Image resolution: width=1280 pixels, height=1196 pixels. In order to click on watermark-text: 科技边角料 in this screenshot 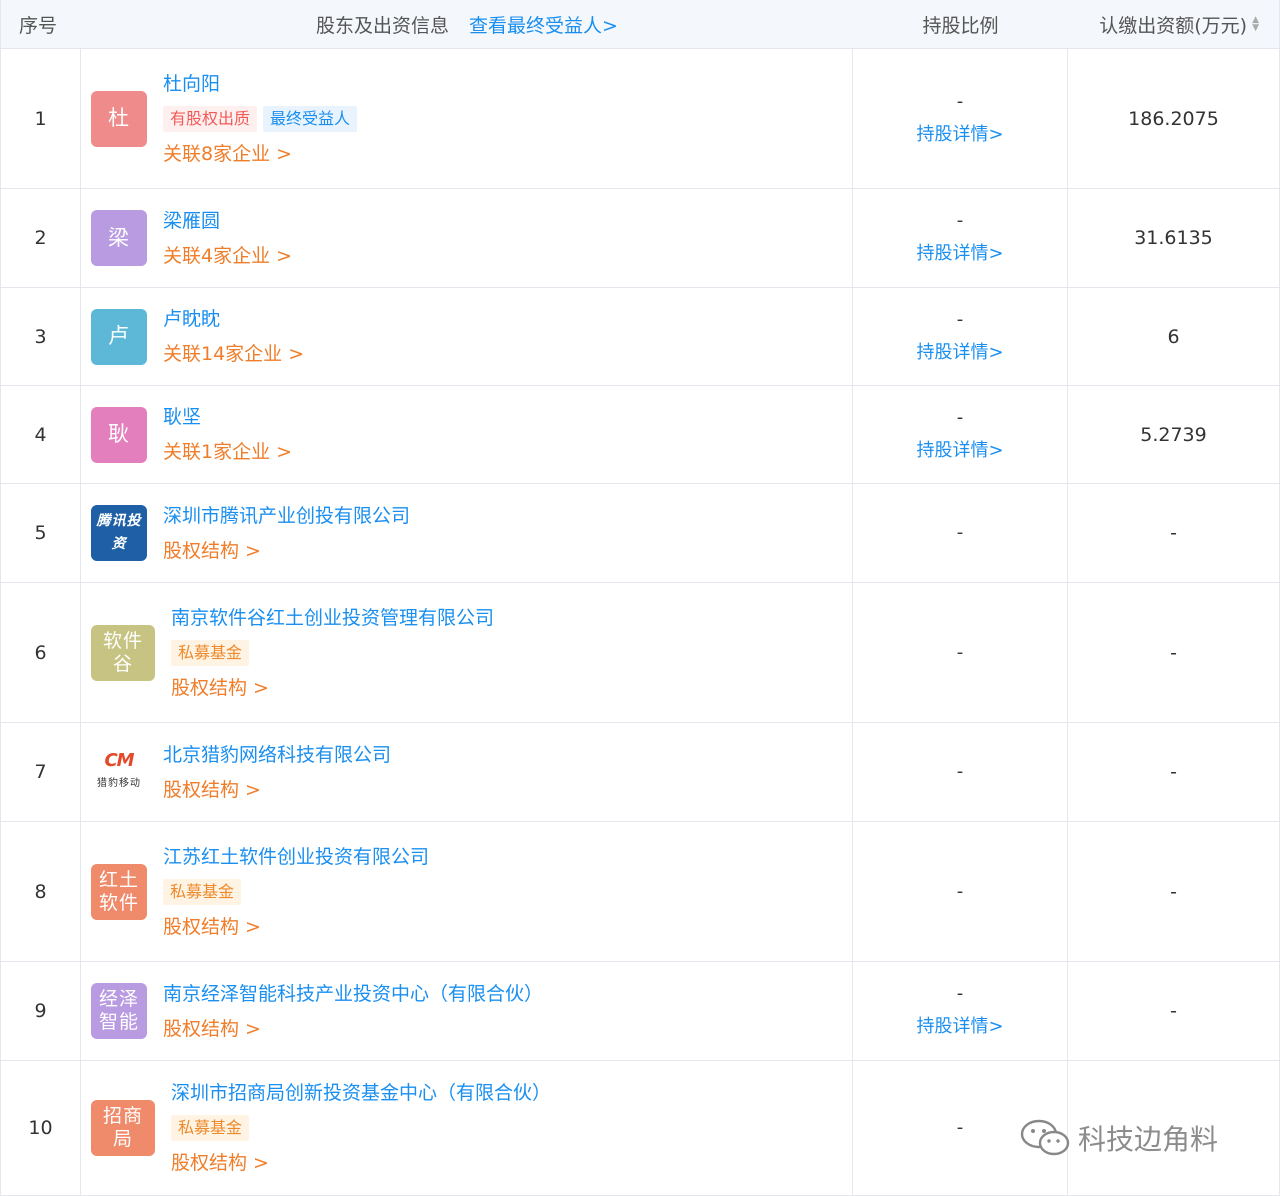, I will do `click(1148, 1139)`.